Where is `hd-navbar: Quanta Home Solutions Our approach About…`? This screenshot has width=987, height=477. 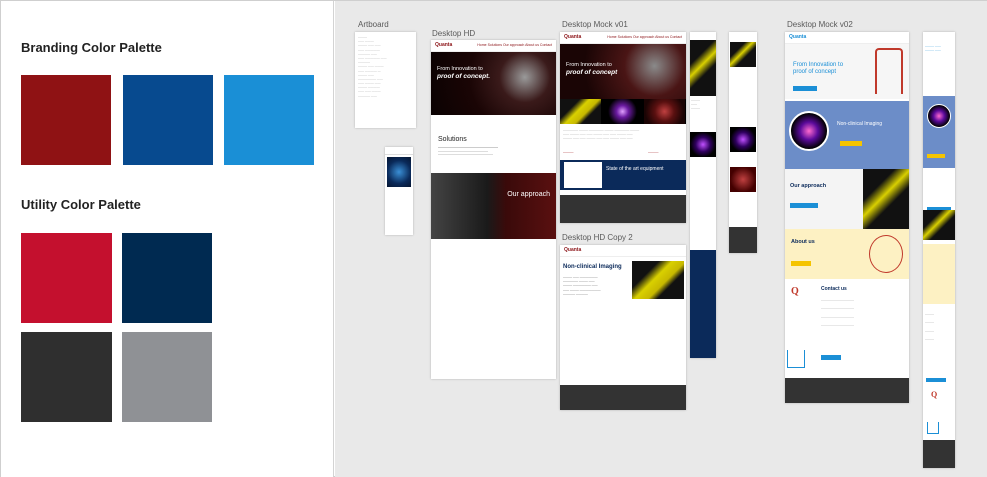 hd-navbar: Quanta Home Solutions Our approach About… is located at coordinates (493, 46).